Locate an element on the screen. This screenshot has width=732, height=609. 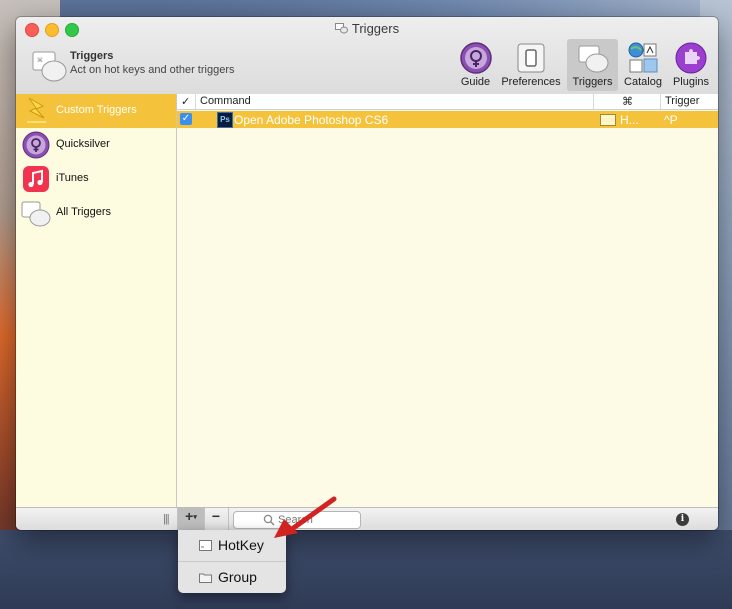
column-header-trigger: Trigger is located at coordinates (682, 101).